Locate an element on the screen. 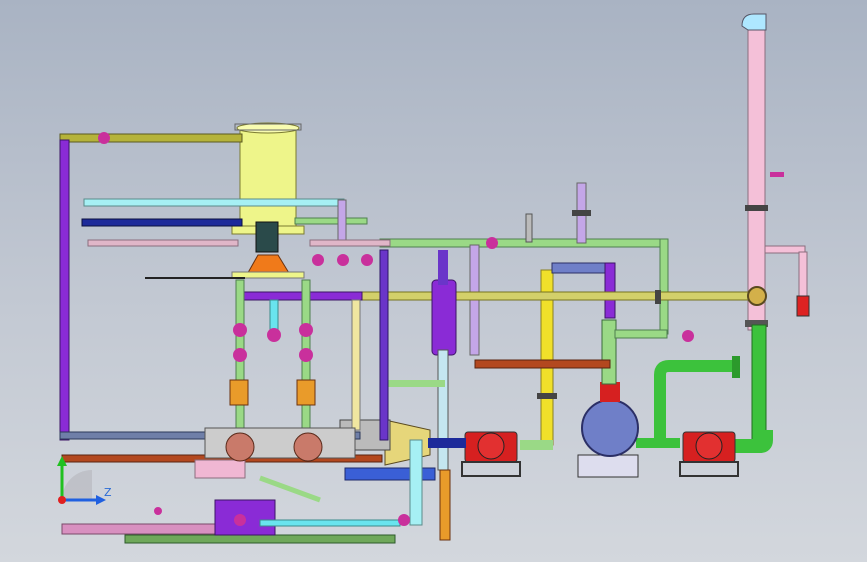  axis-triad: Z is located at coordinates (84, 480).